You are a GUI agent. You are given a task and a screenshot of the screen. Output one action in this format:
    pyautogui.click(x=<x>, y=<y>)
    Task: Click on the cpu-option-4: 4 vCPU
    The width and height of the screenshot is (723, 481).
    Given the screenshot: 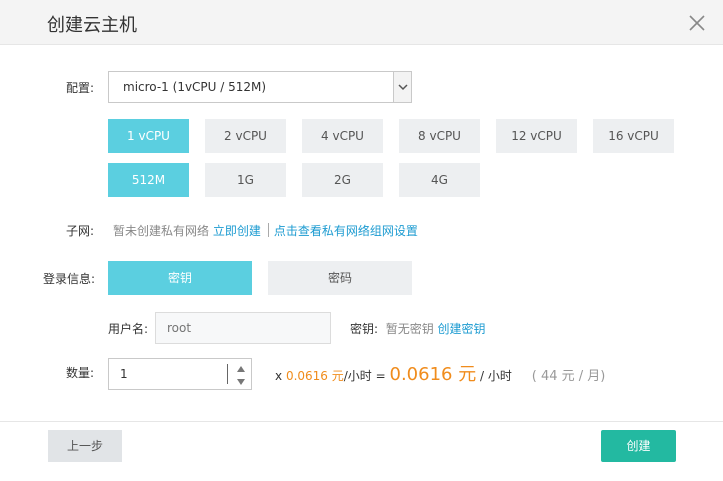 What is the action you would take?
    pyautogui.click(x=342, y=136)
    